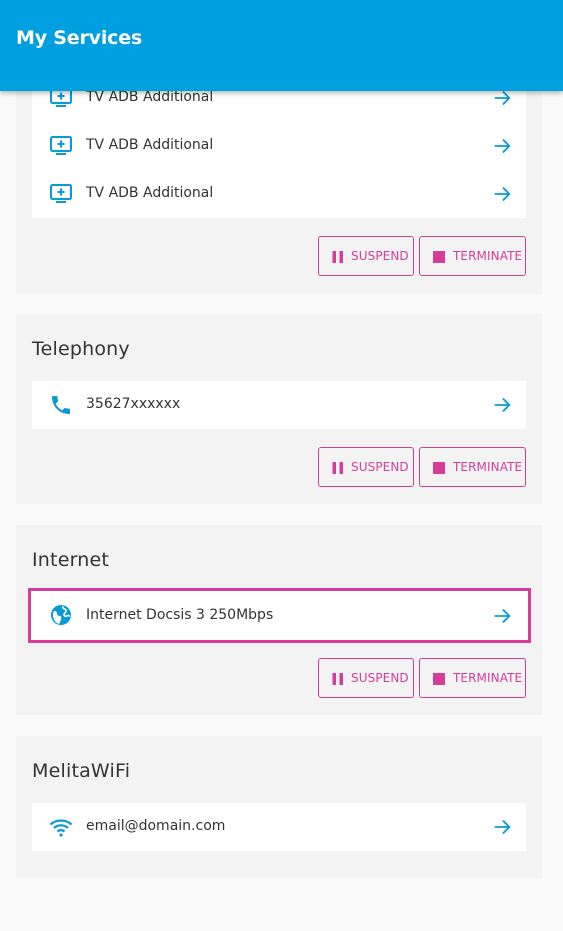 This screenshot has height=931, width=563. I want to click on internet-suspend-button: SUSPEND, so click(366, 678).